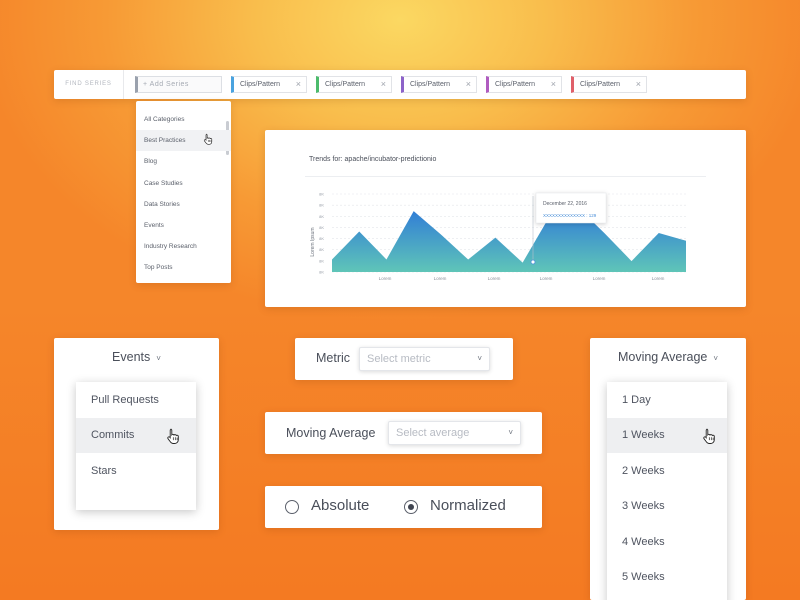 The height and width of the screenshot is (600, 800). What do you see at coordinates (183, 161) in the screenshot?
I see `category-item: Blog` at bounding box center [183, 161].